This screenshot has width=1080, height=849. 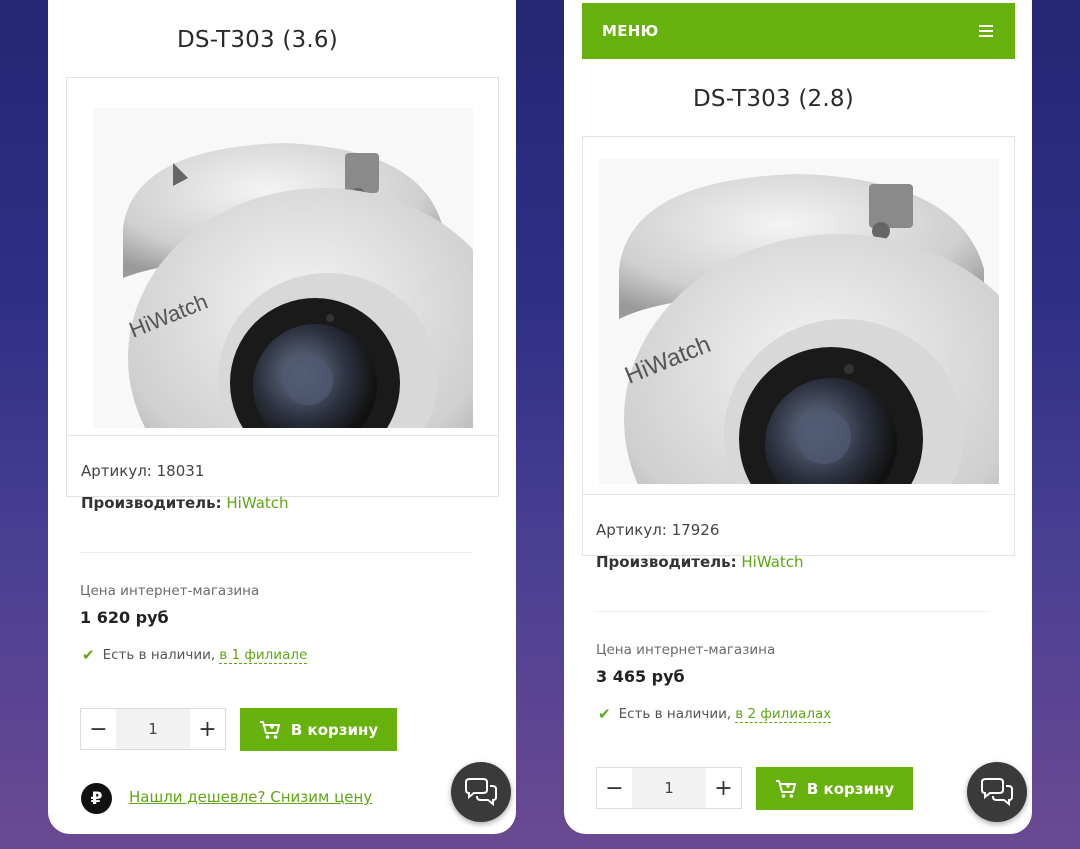 I want to click on ruble-icon: ₽, so click(x=96, y=798).